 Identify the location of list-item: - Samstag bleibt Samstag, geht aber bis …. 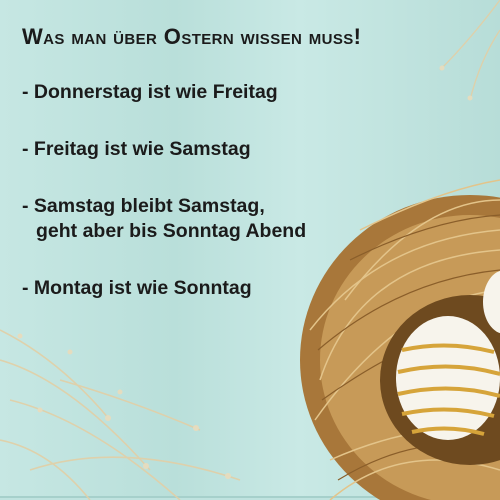
(222, 219).